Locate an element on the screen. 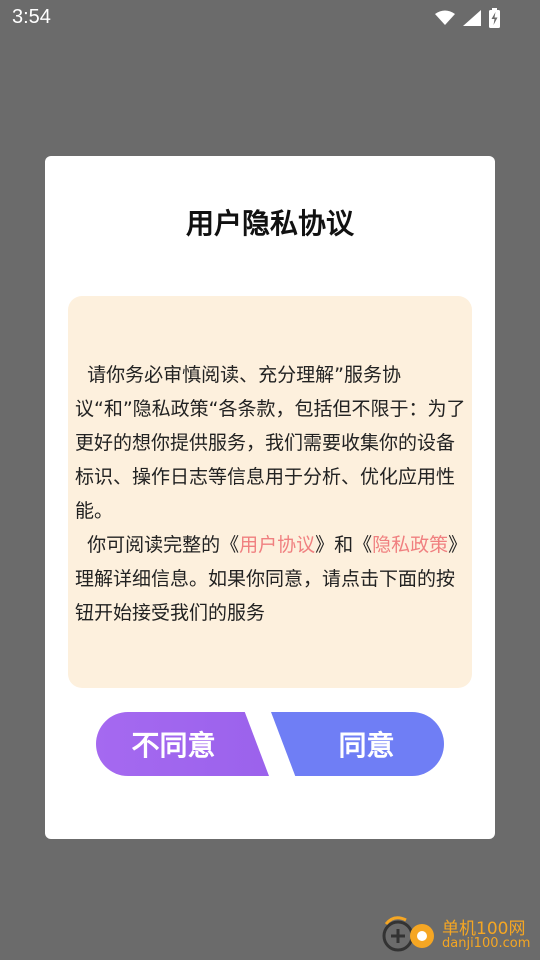 The height and width of the screenshot is (960, 540). dialog-buttons: 不同意 同意 is located at coordinates (270, 744).